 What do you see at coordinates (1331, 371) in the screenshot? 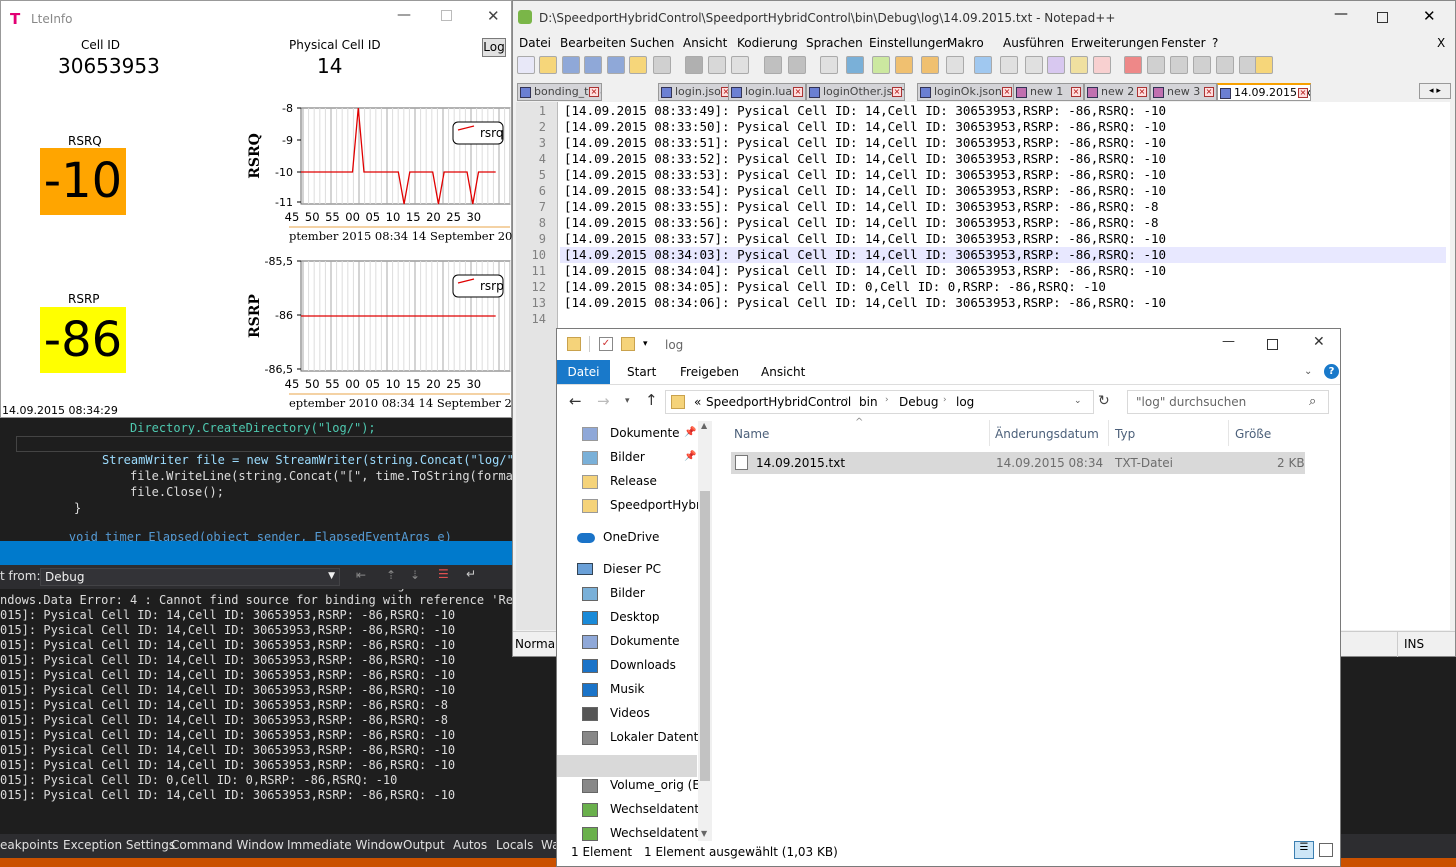
I see `help-icon: ?` at bounding box center [1331, 371].